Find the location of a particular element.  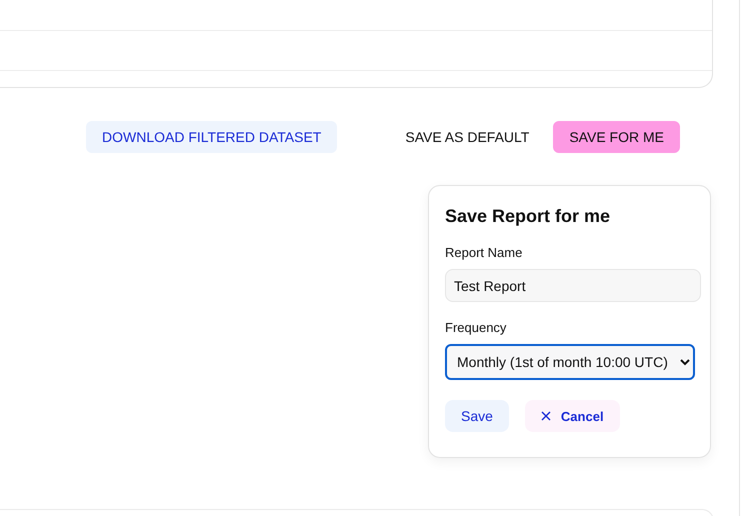

save-button: Save is located at coordinates (477, 416).